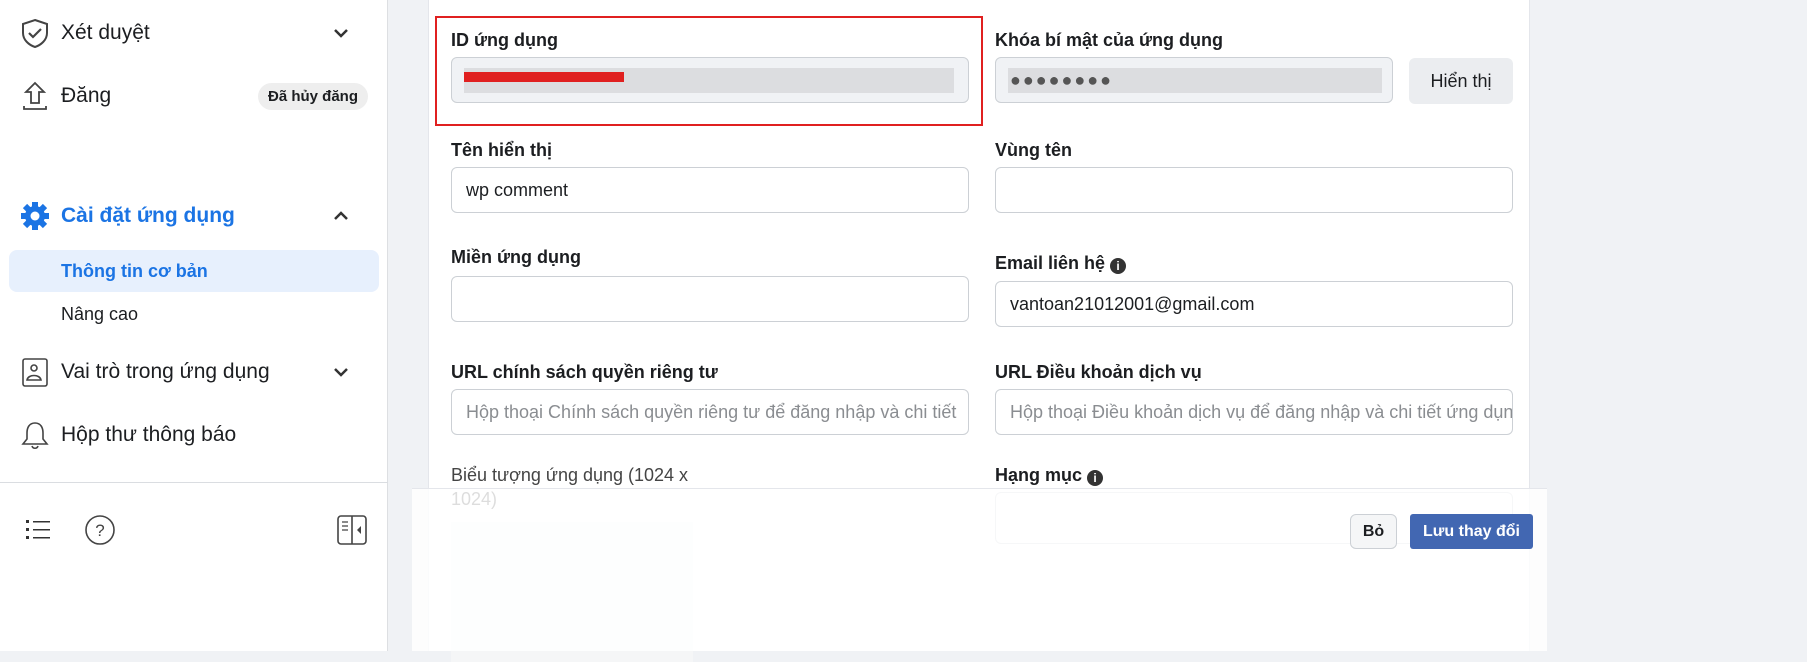  I want to click on privacy-url-label: URL chính sách quyền riêng tư, so click(584, 372).